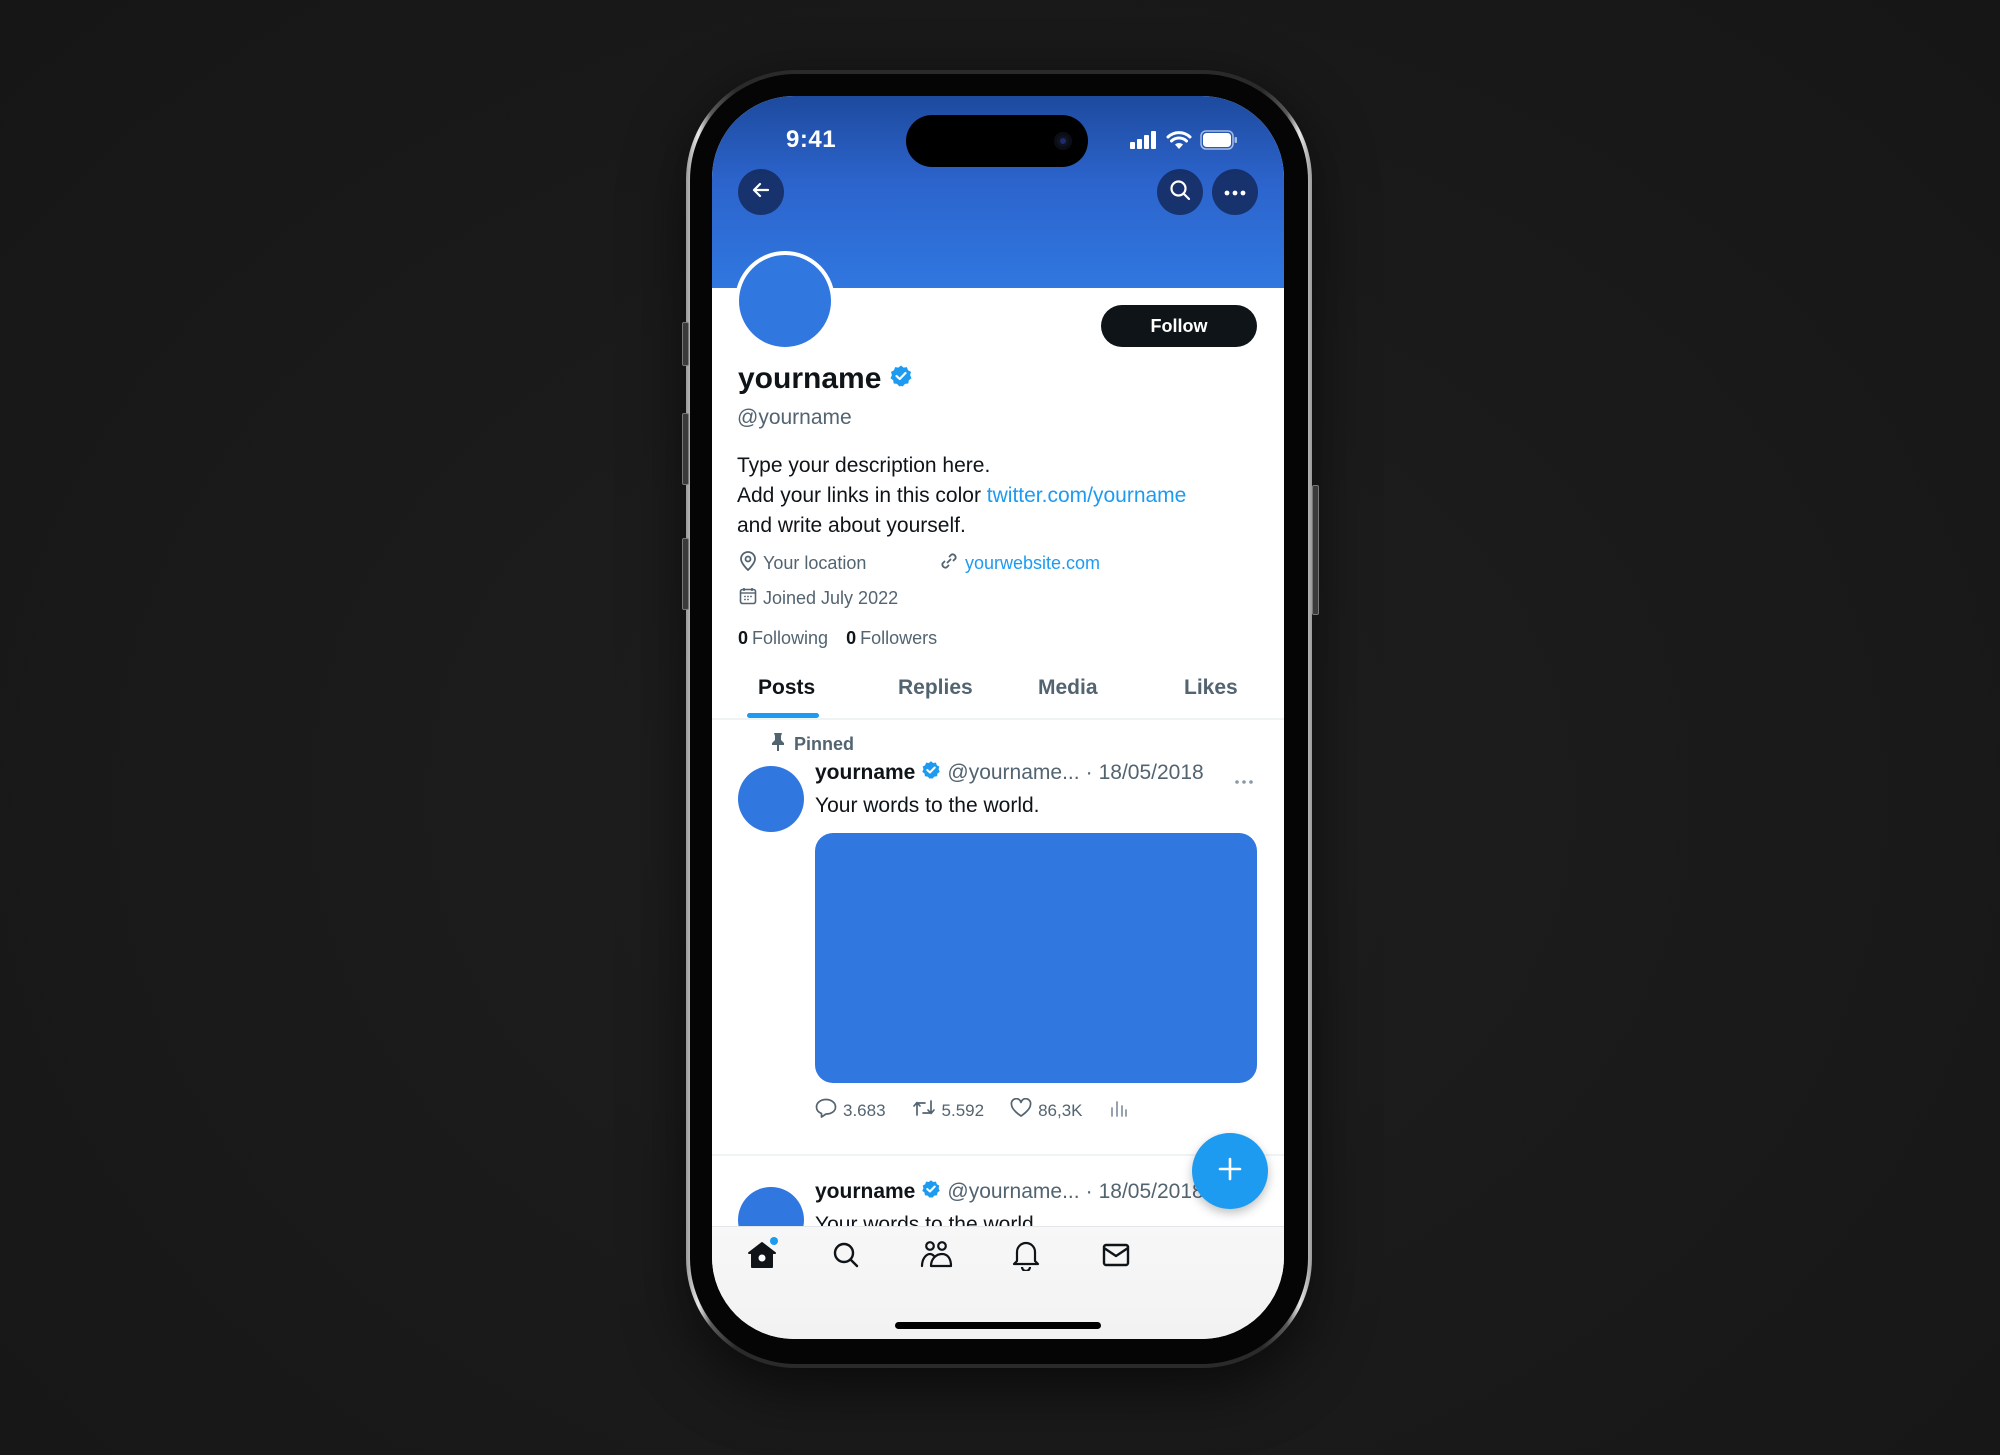  Describe the element at coordinates (949, 563) in the screenshot. I see `link-icon` at that location.